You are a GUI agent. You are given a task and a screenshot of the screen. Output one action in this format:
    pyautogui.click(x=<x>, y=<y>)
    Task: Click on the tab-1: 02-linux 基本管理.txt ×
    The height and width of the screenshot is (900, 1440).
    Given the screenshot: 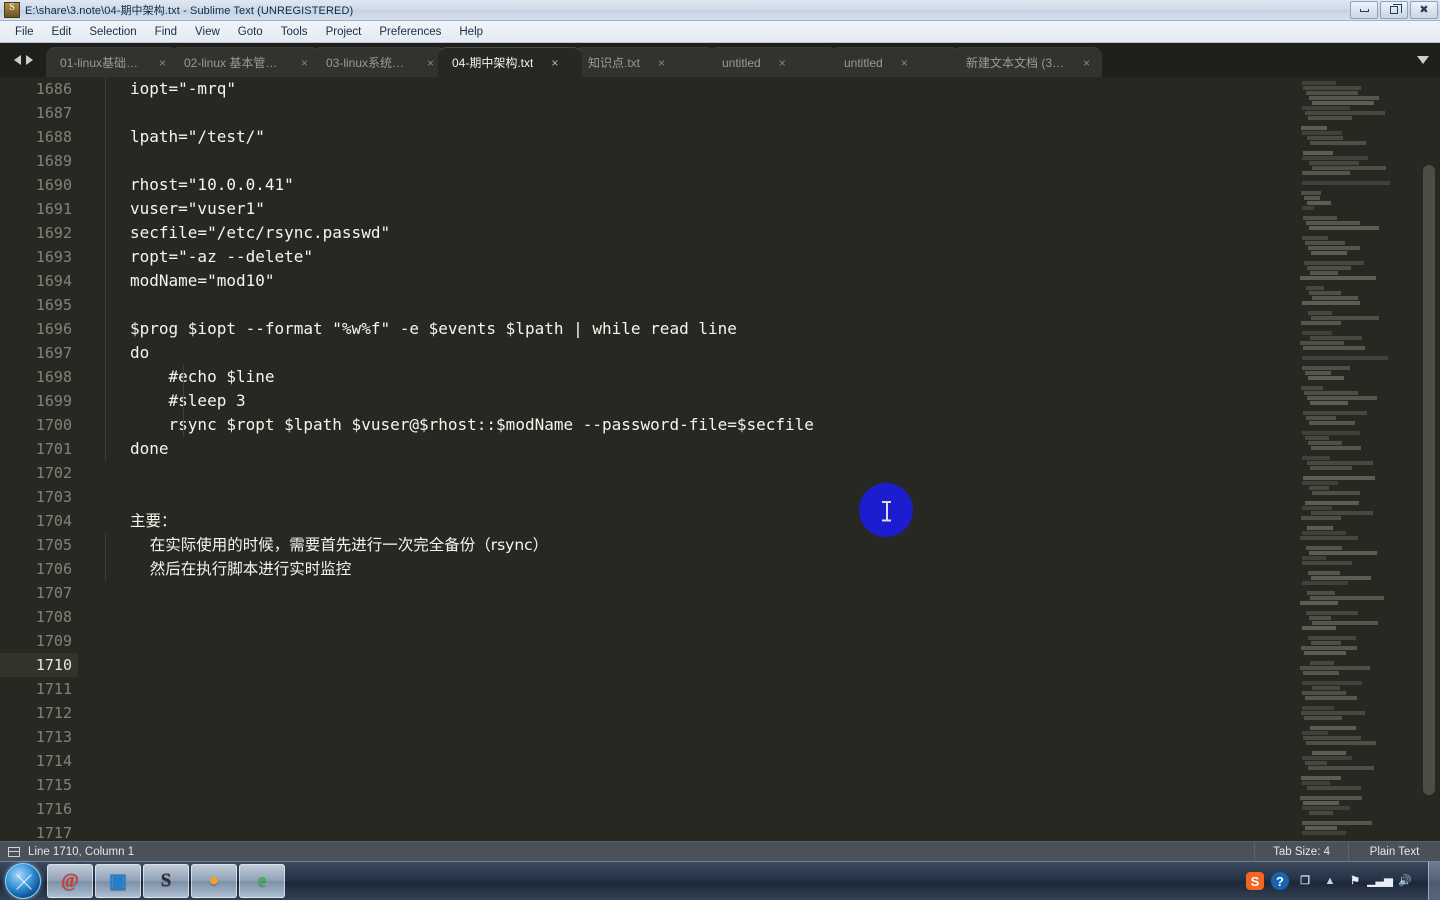 What is the action you would take?
    pyautogui.click(x=245, y=62)
    